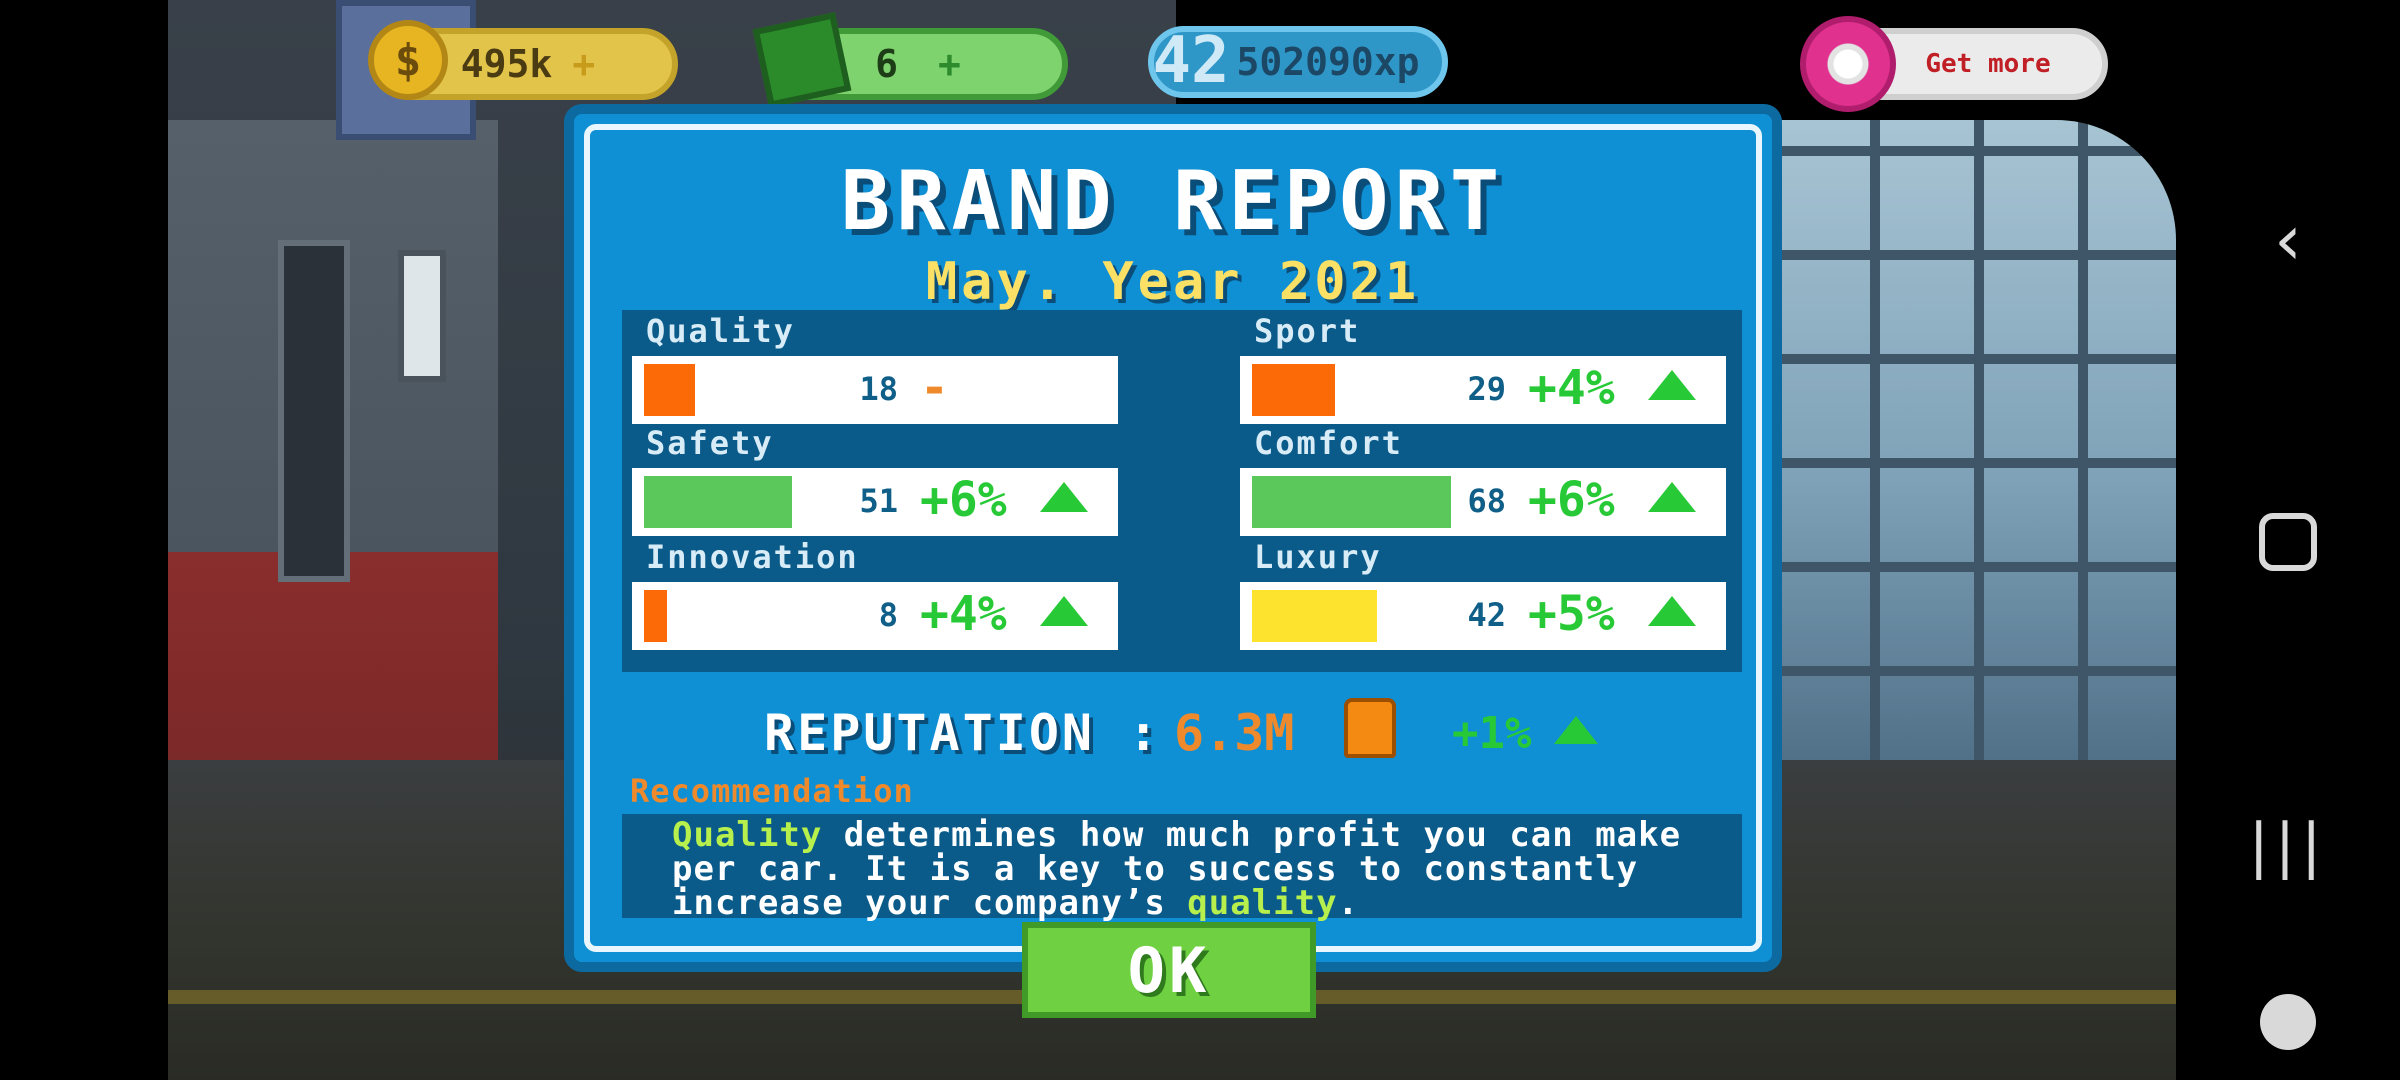  What do you see at coordinates (949, 64) in the screenshot?
I see `cash-plus-button: +` at bounding box center [949, 64].